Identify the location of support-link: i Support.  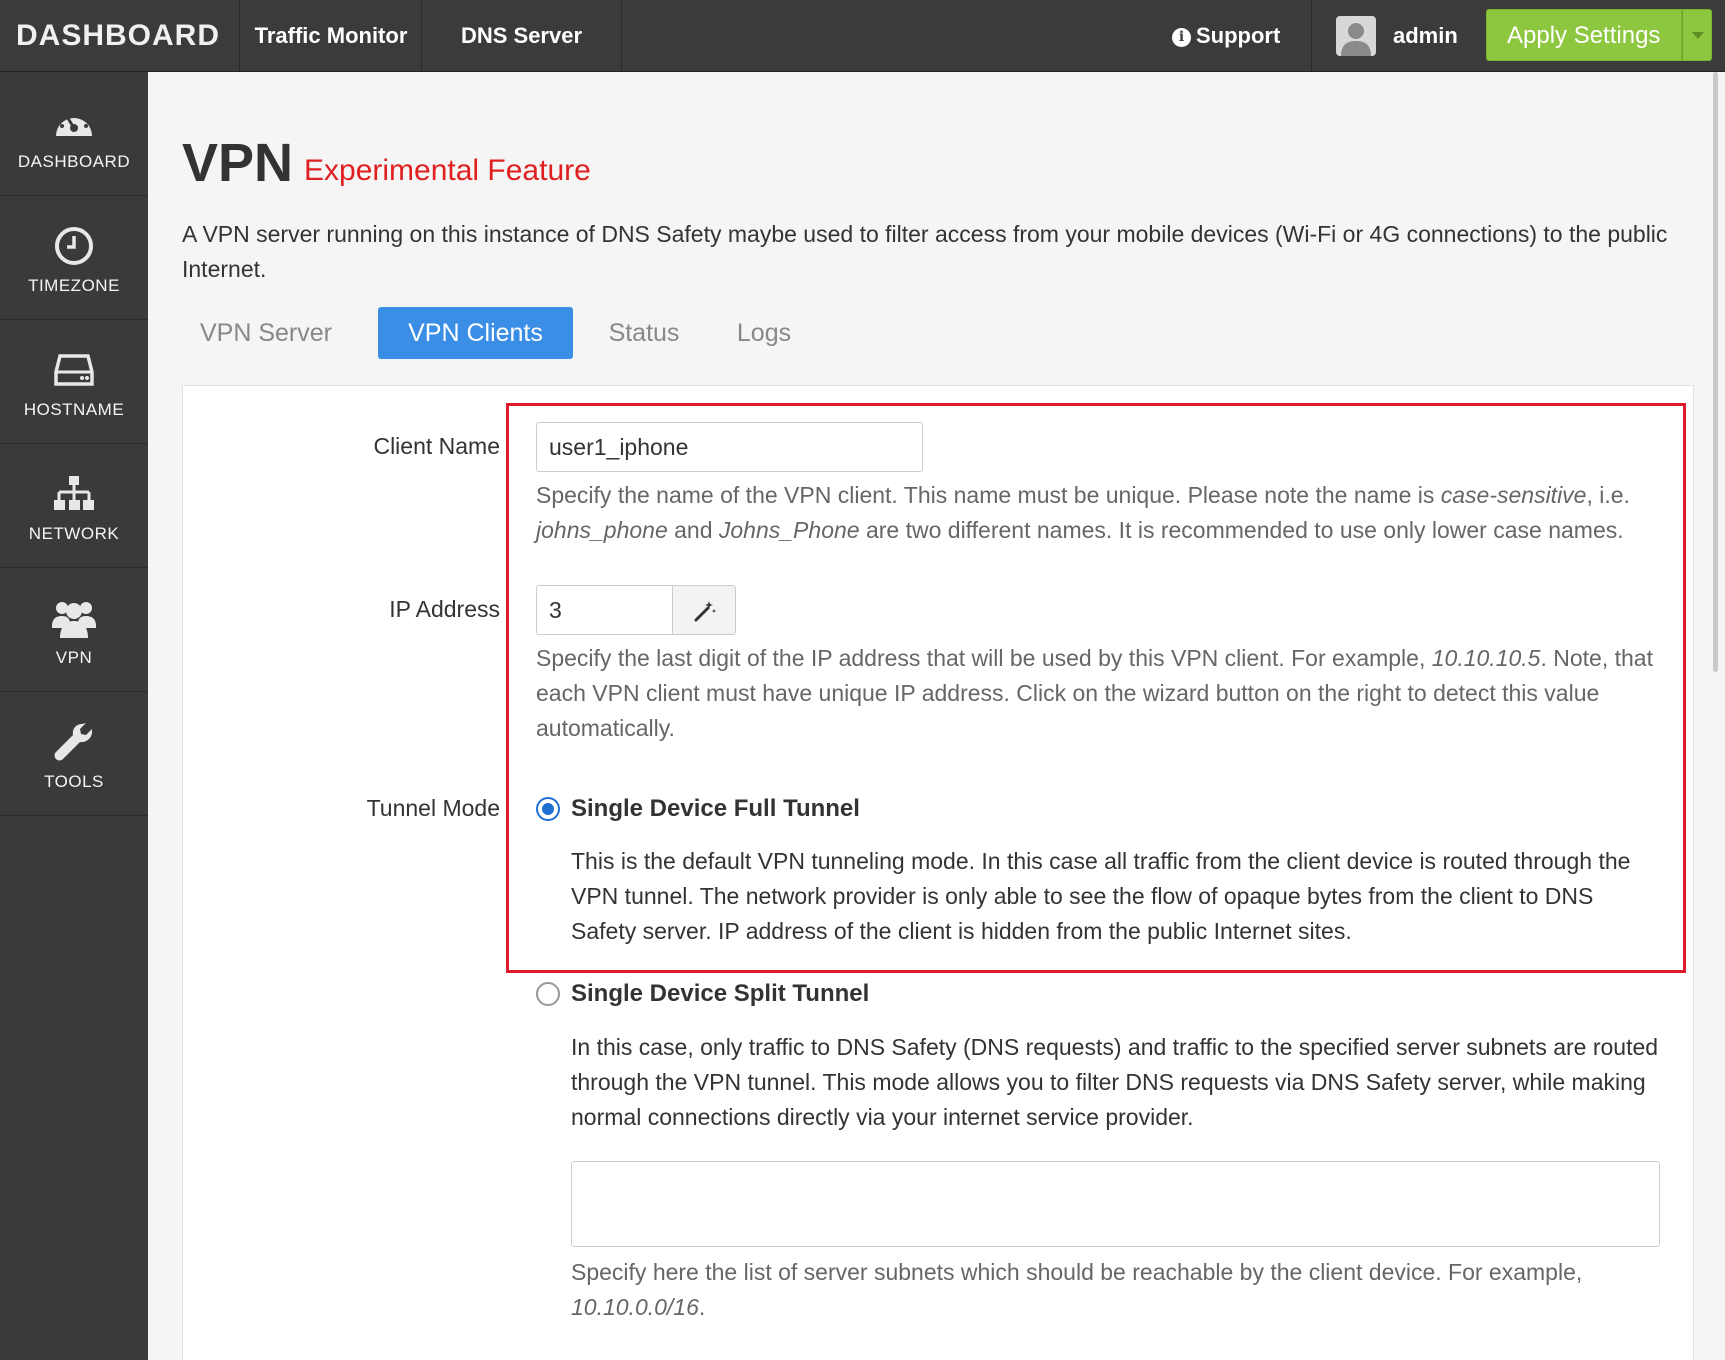
(1242, 36).